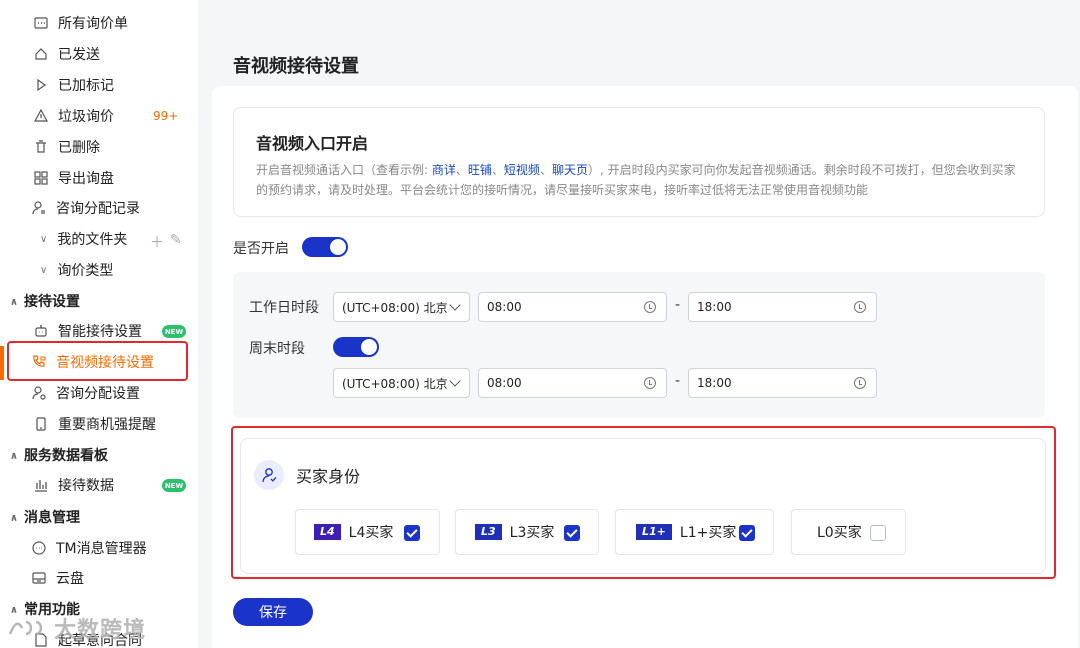 Image resolution: width=1080 pixels, height=648 pixels. Describe the element at coordinates (708, 533) in the screenshot. I see `buyer-option-label: L1+买家` at that location.